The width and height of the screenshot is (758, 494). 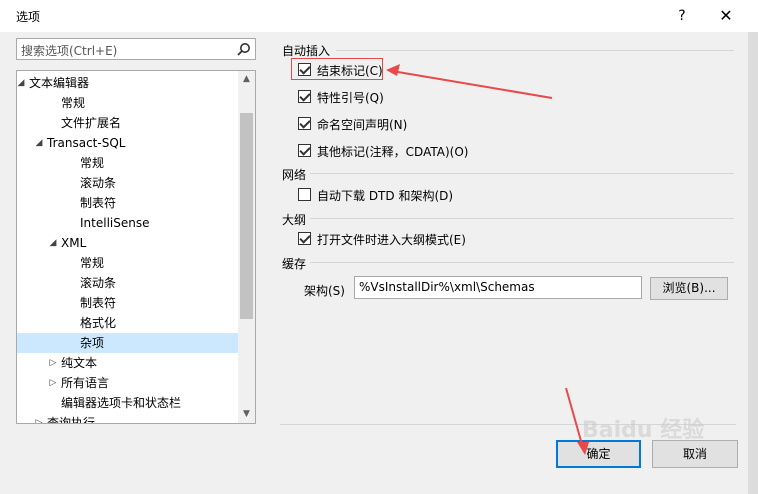 I want to click on arrow-to-ok, so click(x=574, y=418).